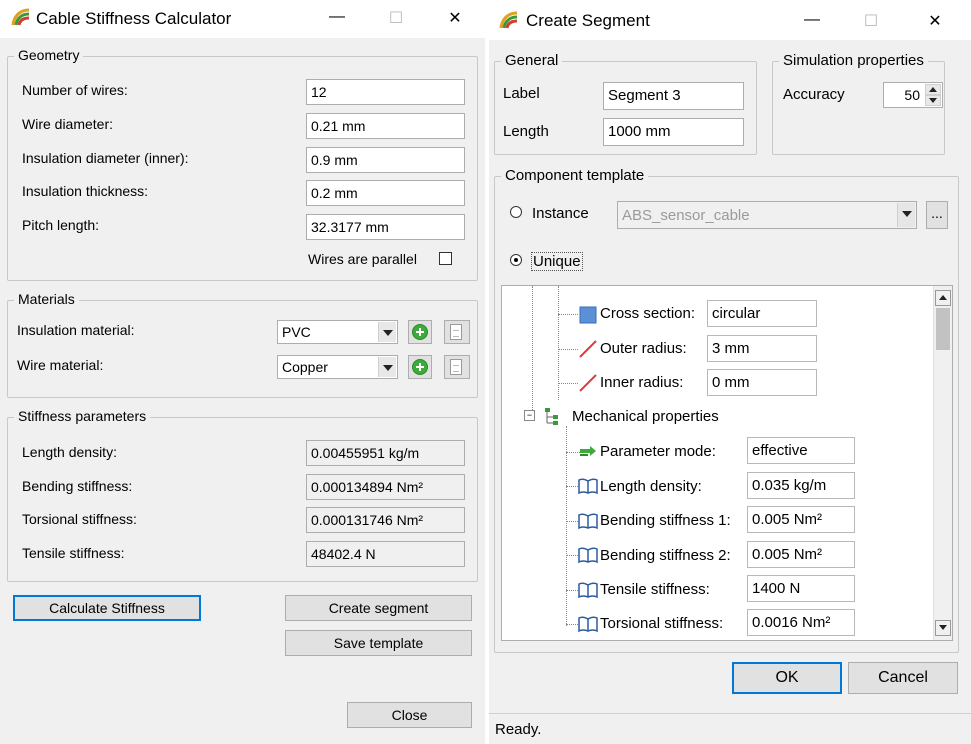  Describe the element at coordinates (337, 367) in the screenshot. I see `wire-material-select: Copper` at that location.